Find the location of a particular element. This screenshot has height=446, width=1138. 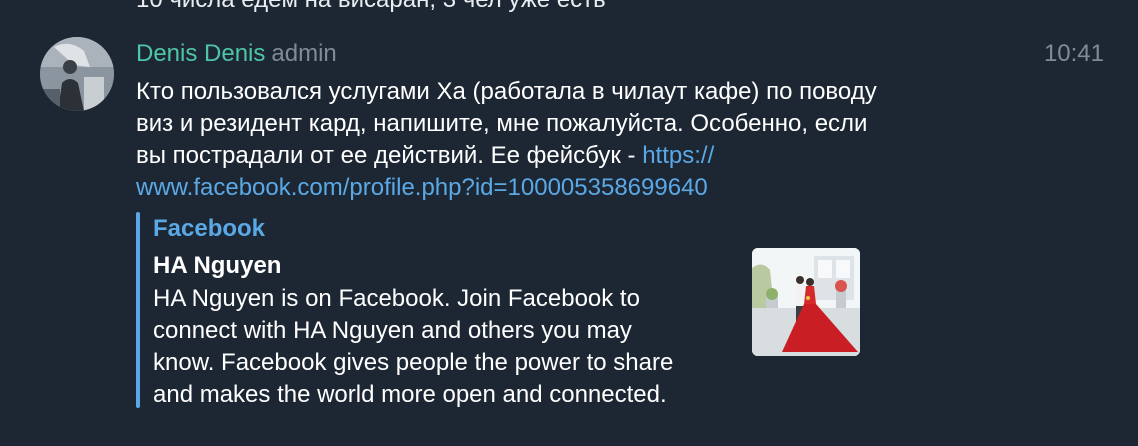

message-header: Denis Denis admin is located at coordinates (236, 54).